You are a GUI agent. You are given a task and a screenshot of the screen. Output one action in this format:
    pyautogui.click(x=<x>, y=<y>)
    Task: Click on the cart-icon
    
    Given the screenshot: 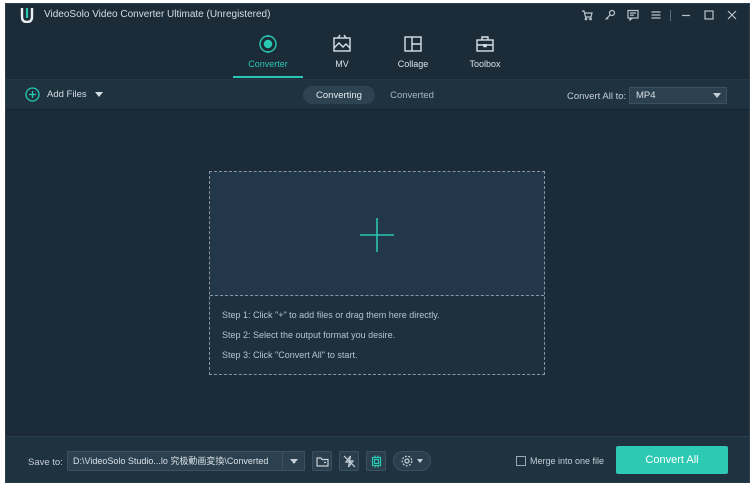 What is the action you would take?
    pyautogui.click(x=587, y=15)
    